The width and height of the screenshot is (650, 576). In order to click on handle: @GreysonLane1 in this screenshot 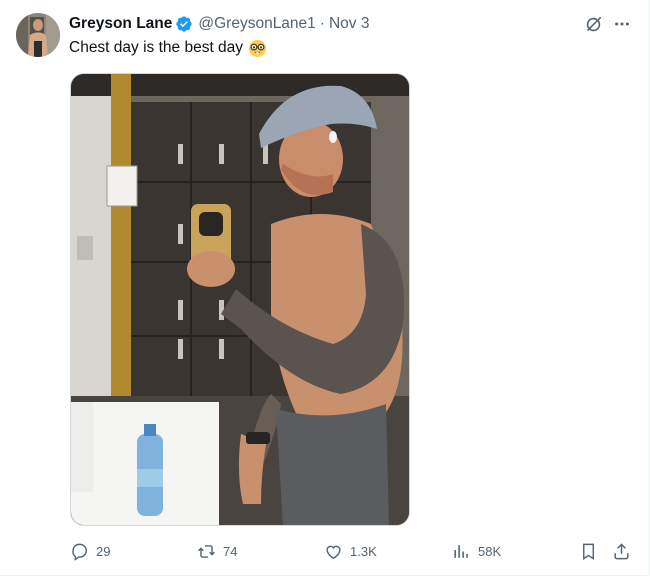, I will do `click(256, 24)`.